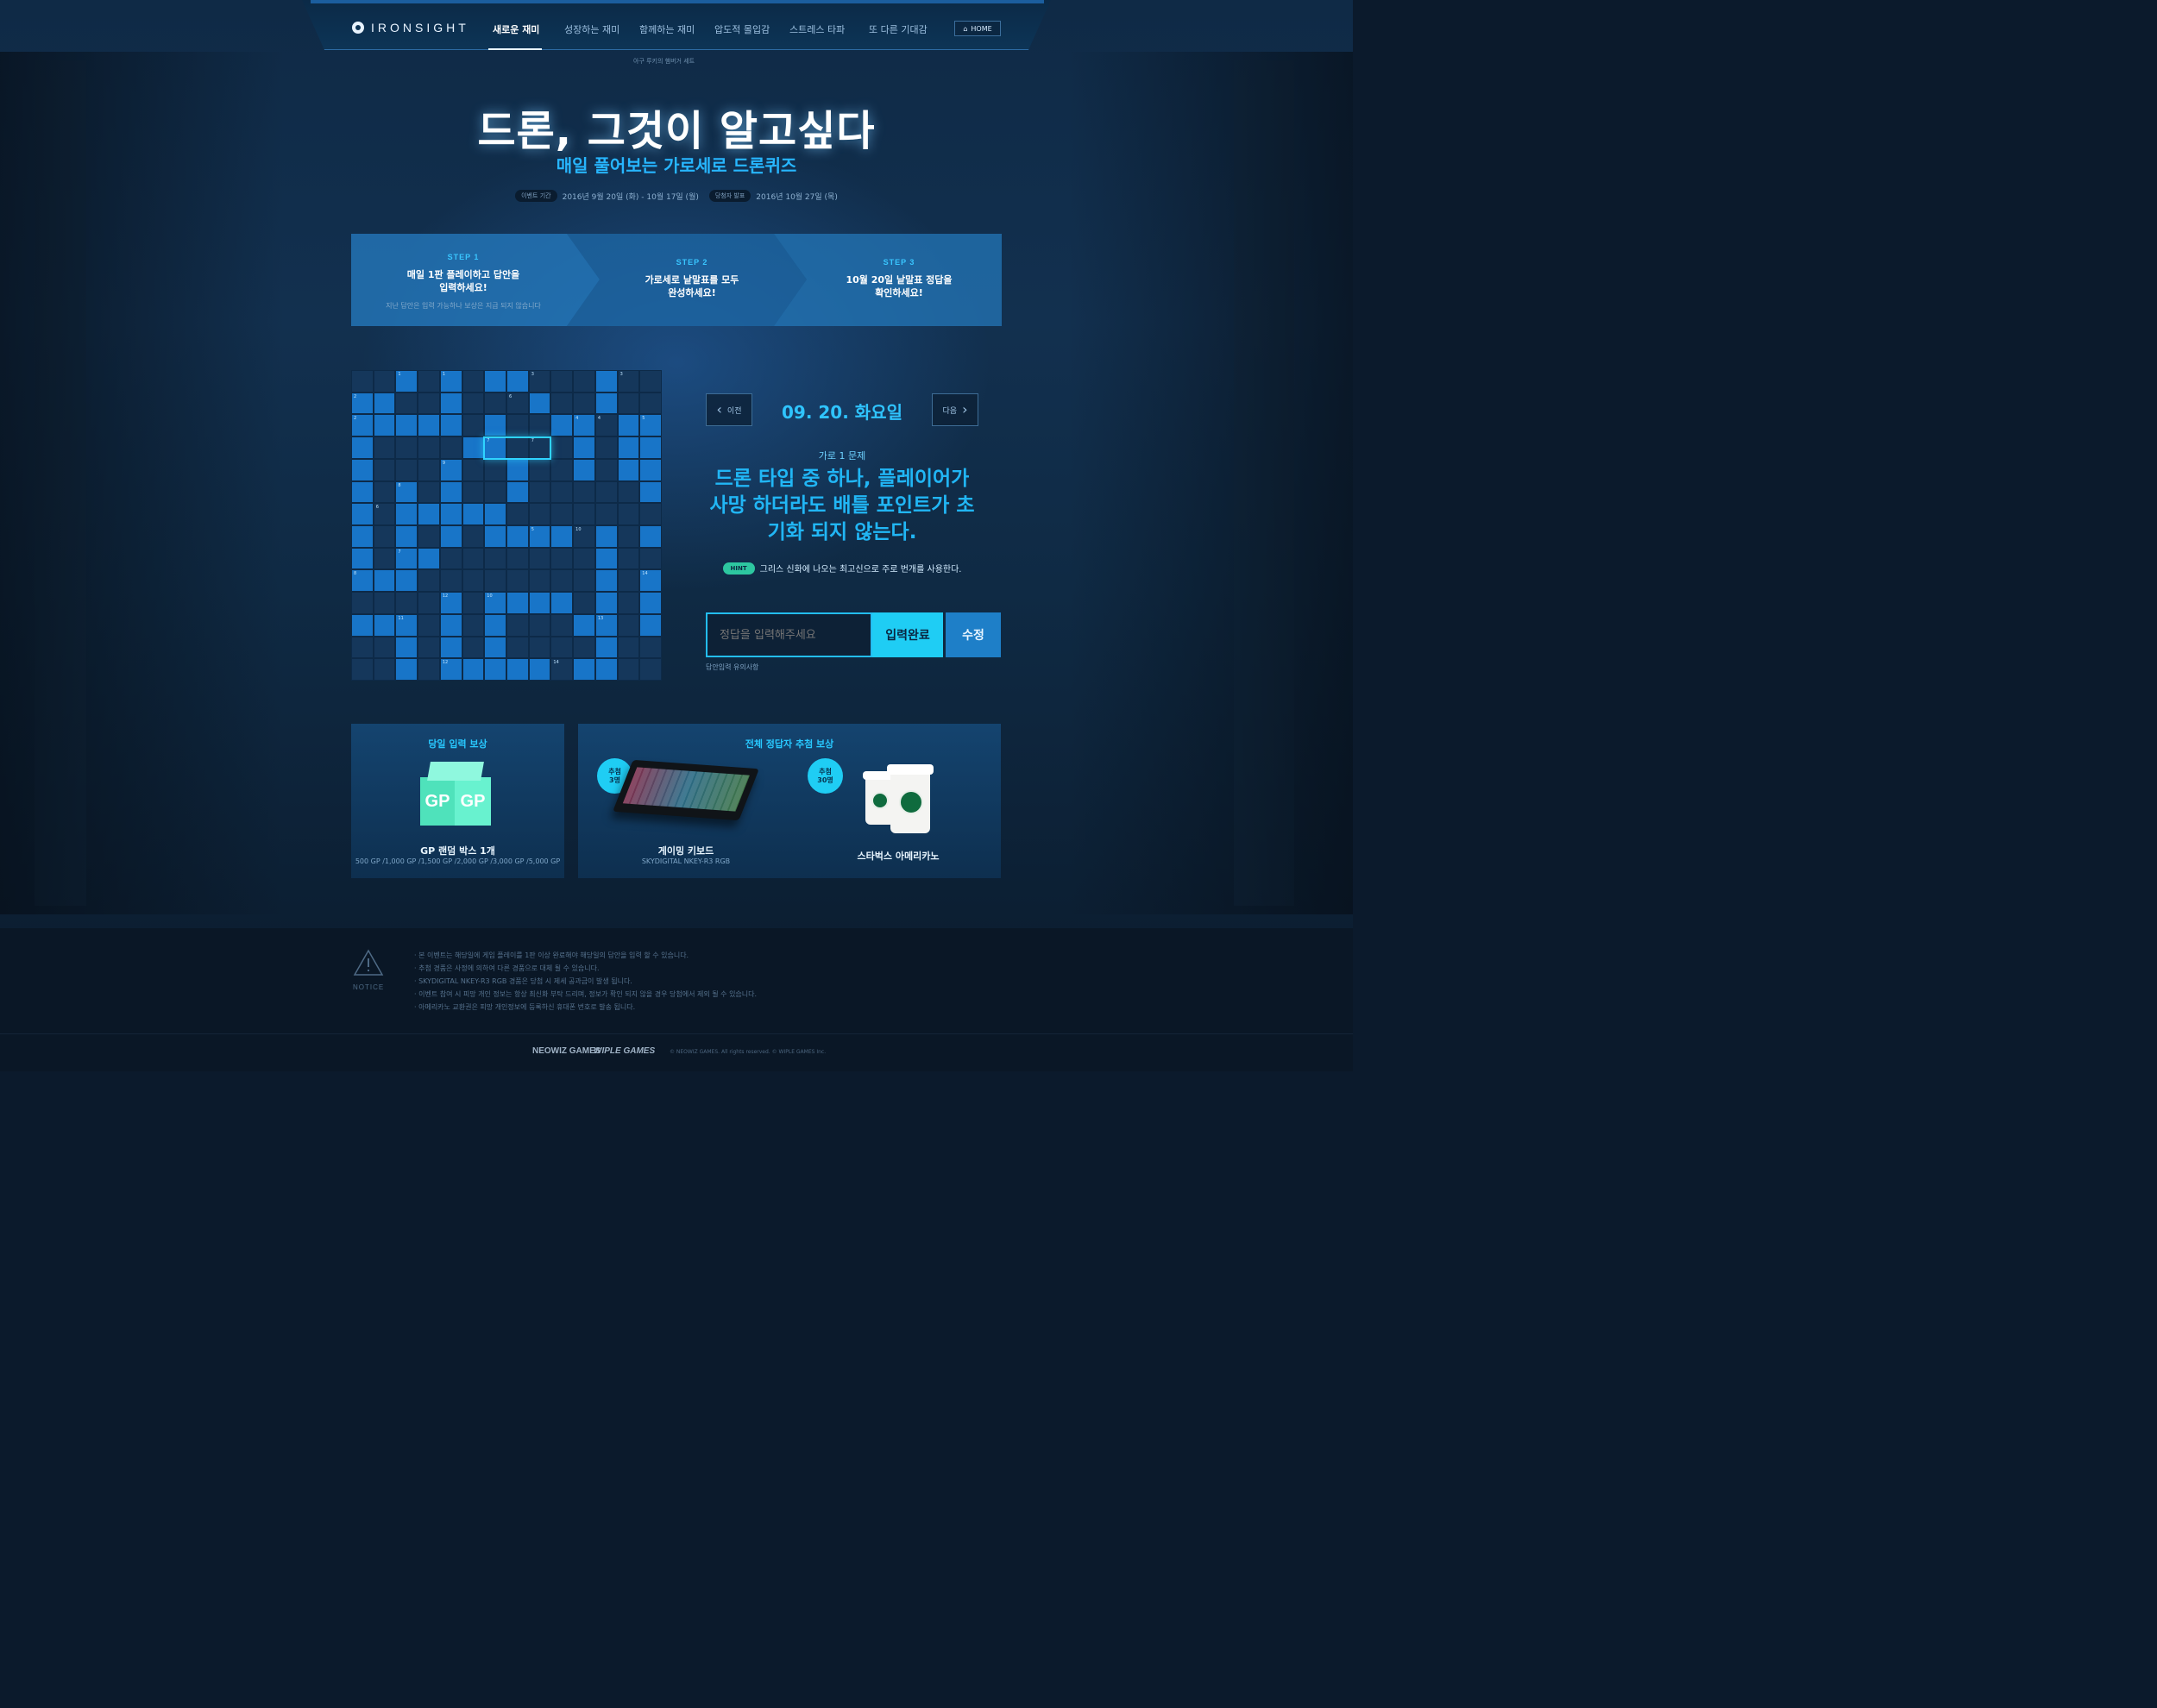 The image size is (2157, 1708). Describe the element at coordinates (450, 469) in the screenshot. I see `crossword-cell: 9` at that location.